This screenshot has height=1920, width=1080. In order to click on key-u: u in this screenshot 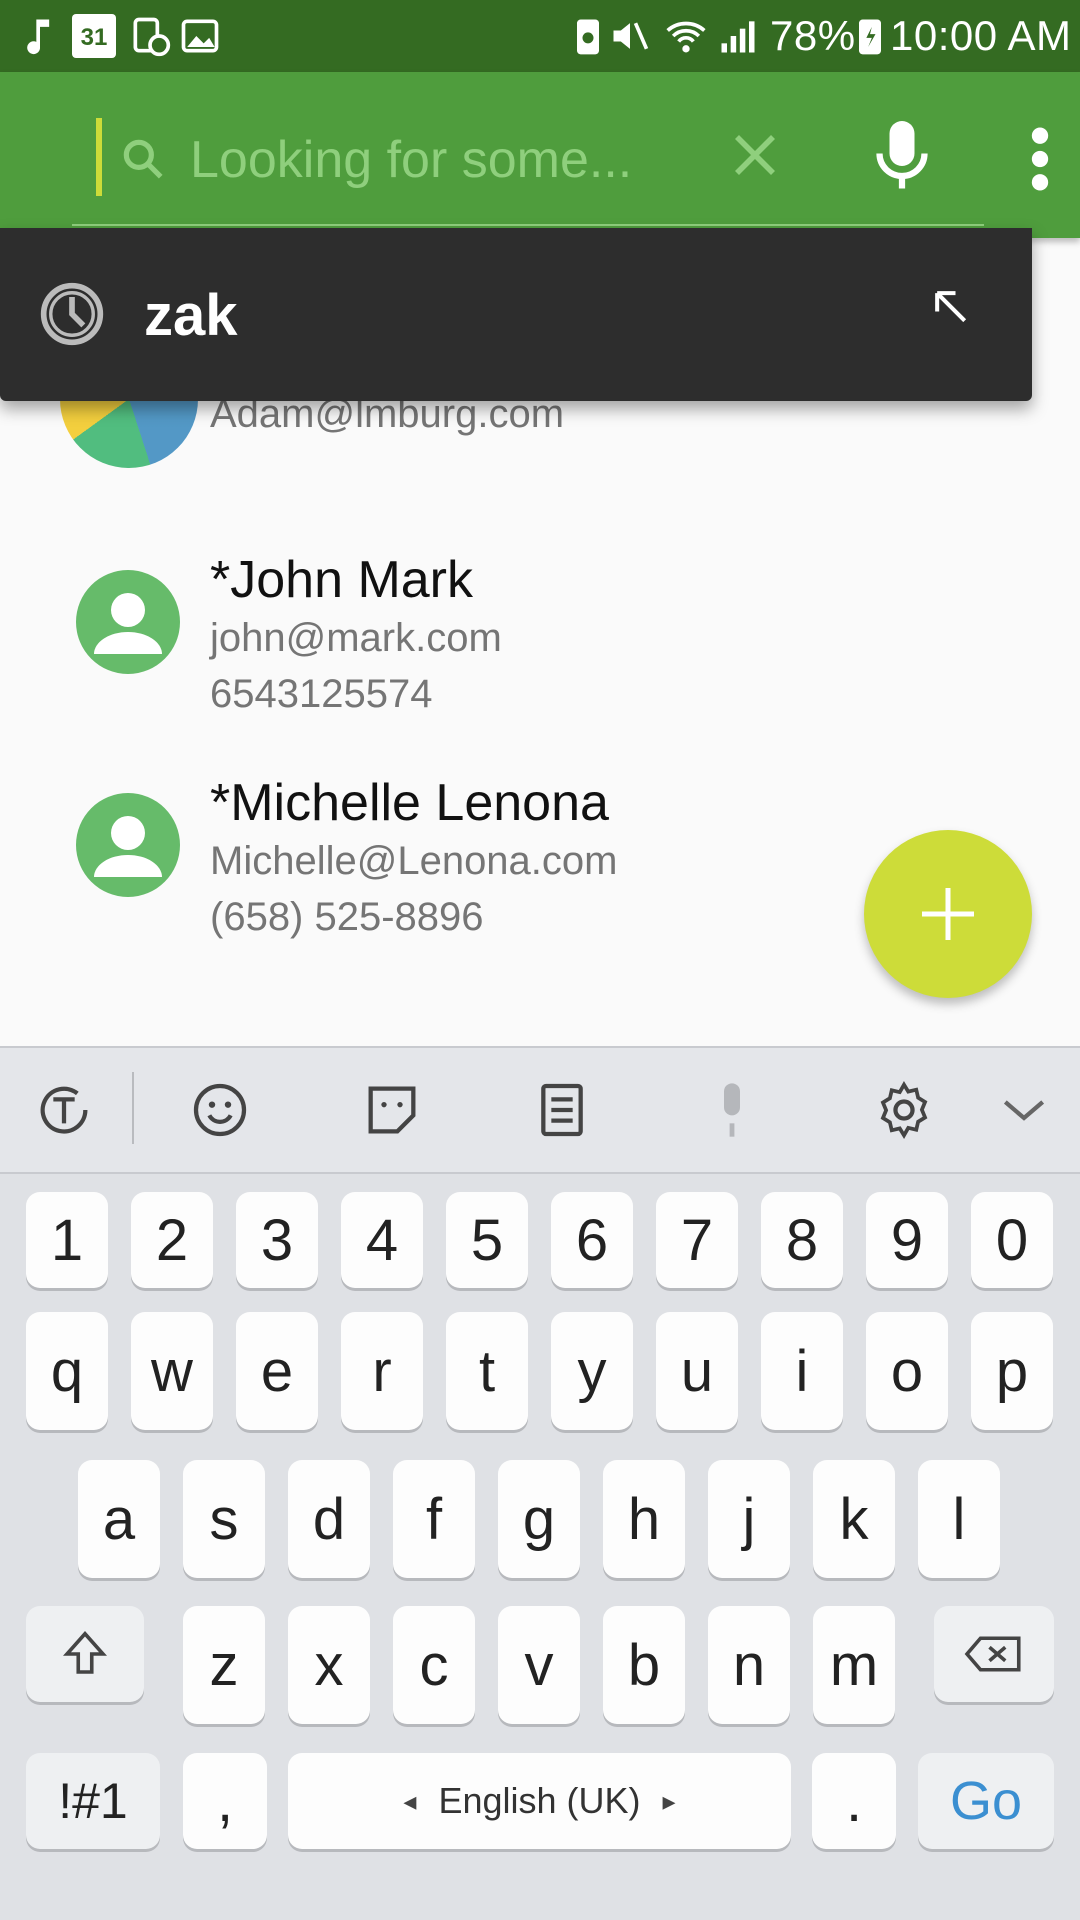, I will do `click(697, 1371)`.